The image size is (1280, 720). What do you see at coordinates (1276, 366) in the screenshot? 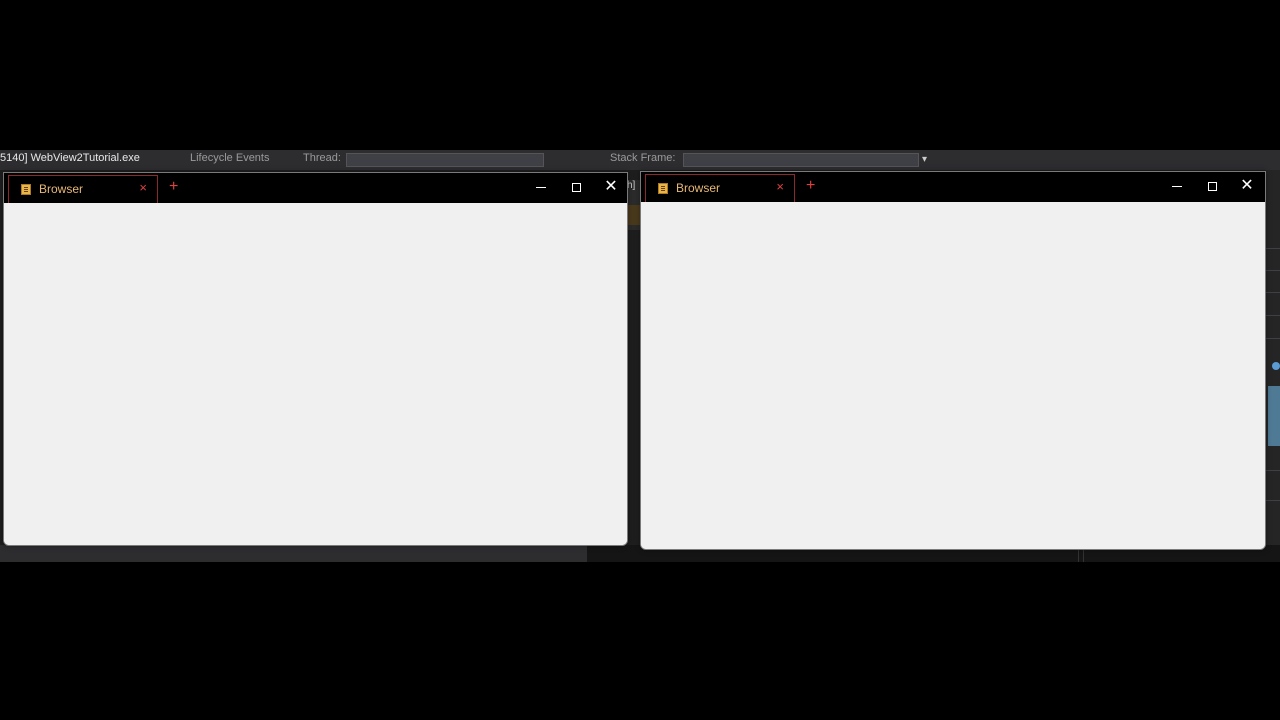
I see `status-dot-icon` at bounding box center [1276, 366].